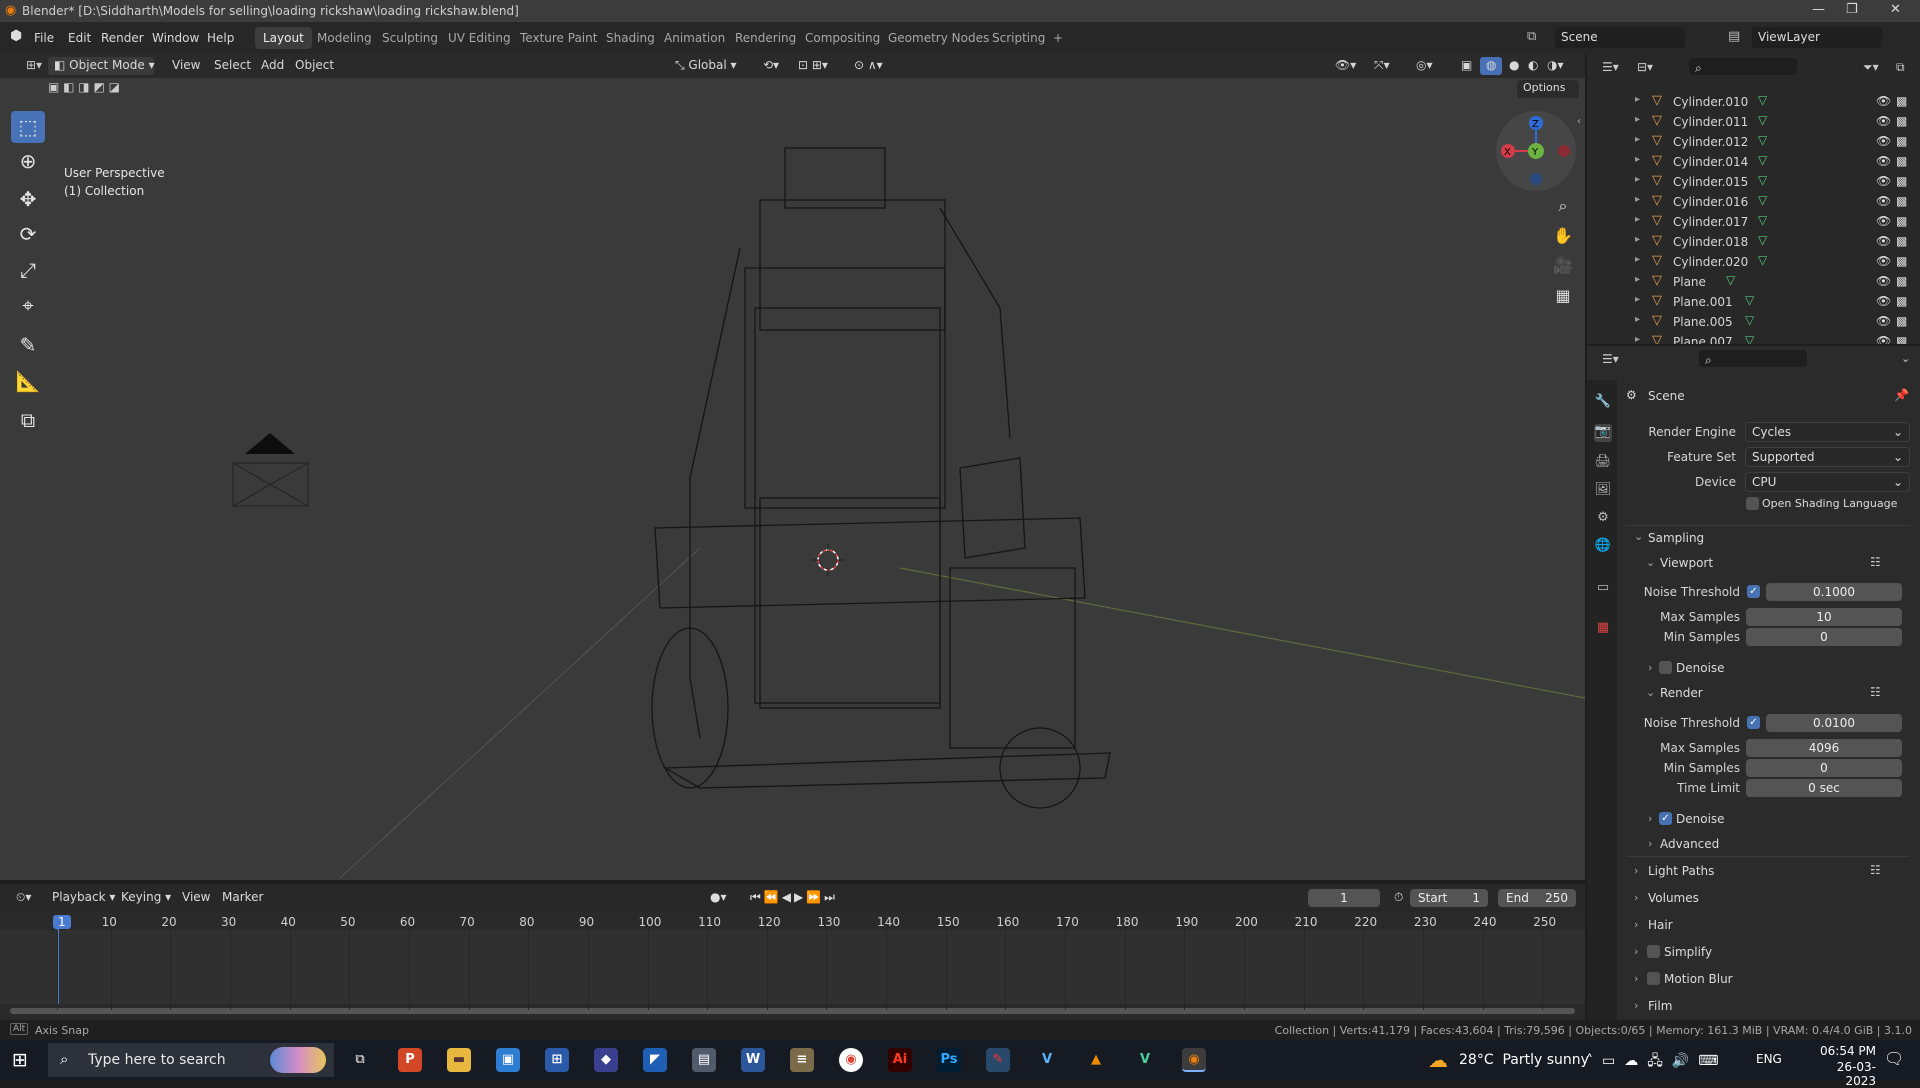 This screenshot has height=1088, width=1920. What do you see at coordinates (1681, 871) in the screenshot?
I see `light-paths-panel-header: Light Paths` at bounding box center [1681, 871].